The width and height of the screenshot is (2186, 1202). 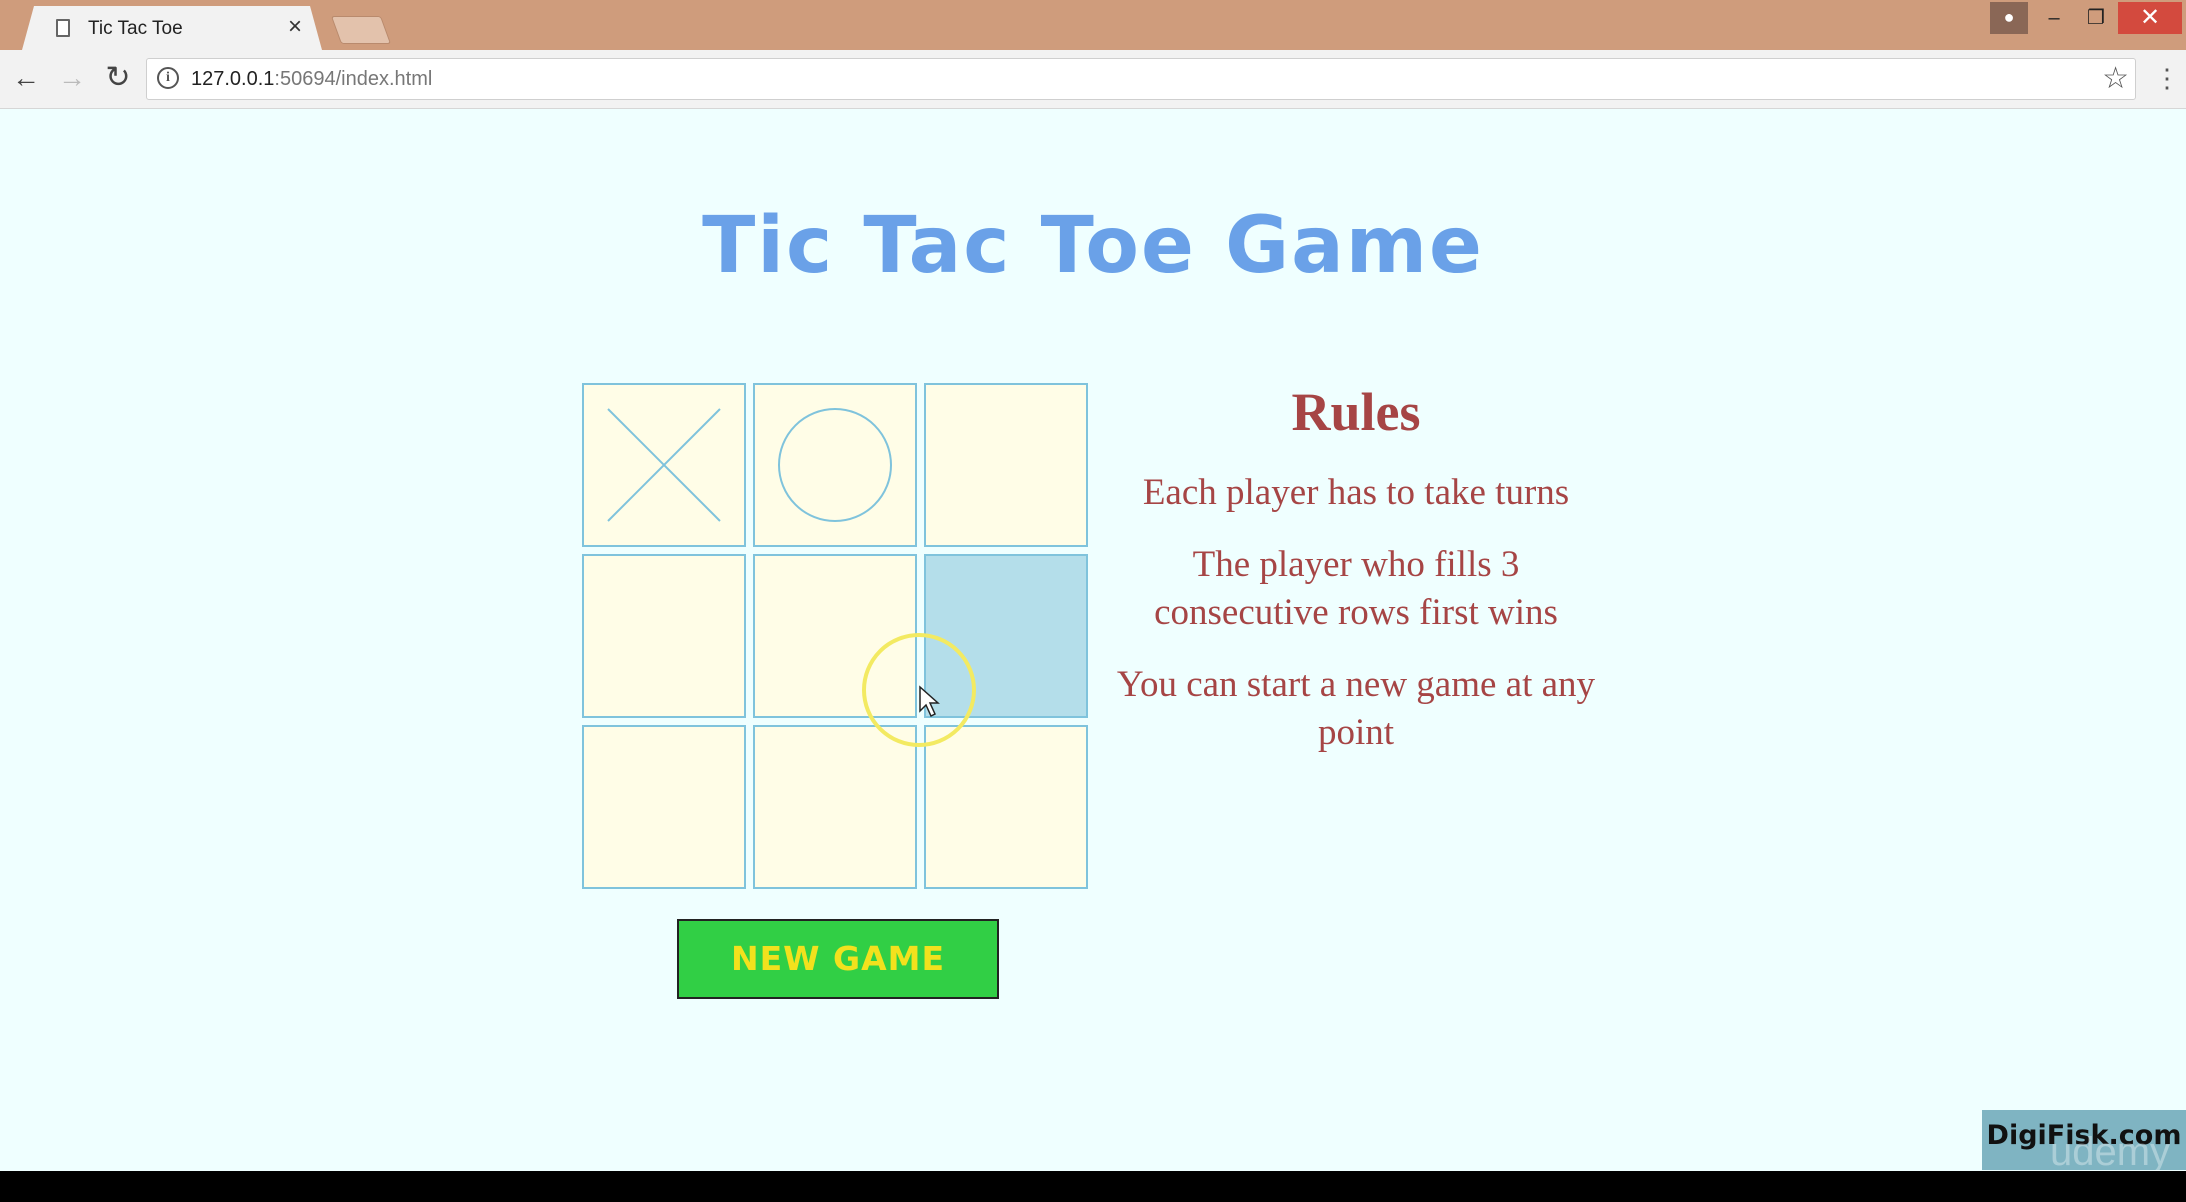 I want to click on x-mark-icon, so click(x=664, y=465).